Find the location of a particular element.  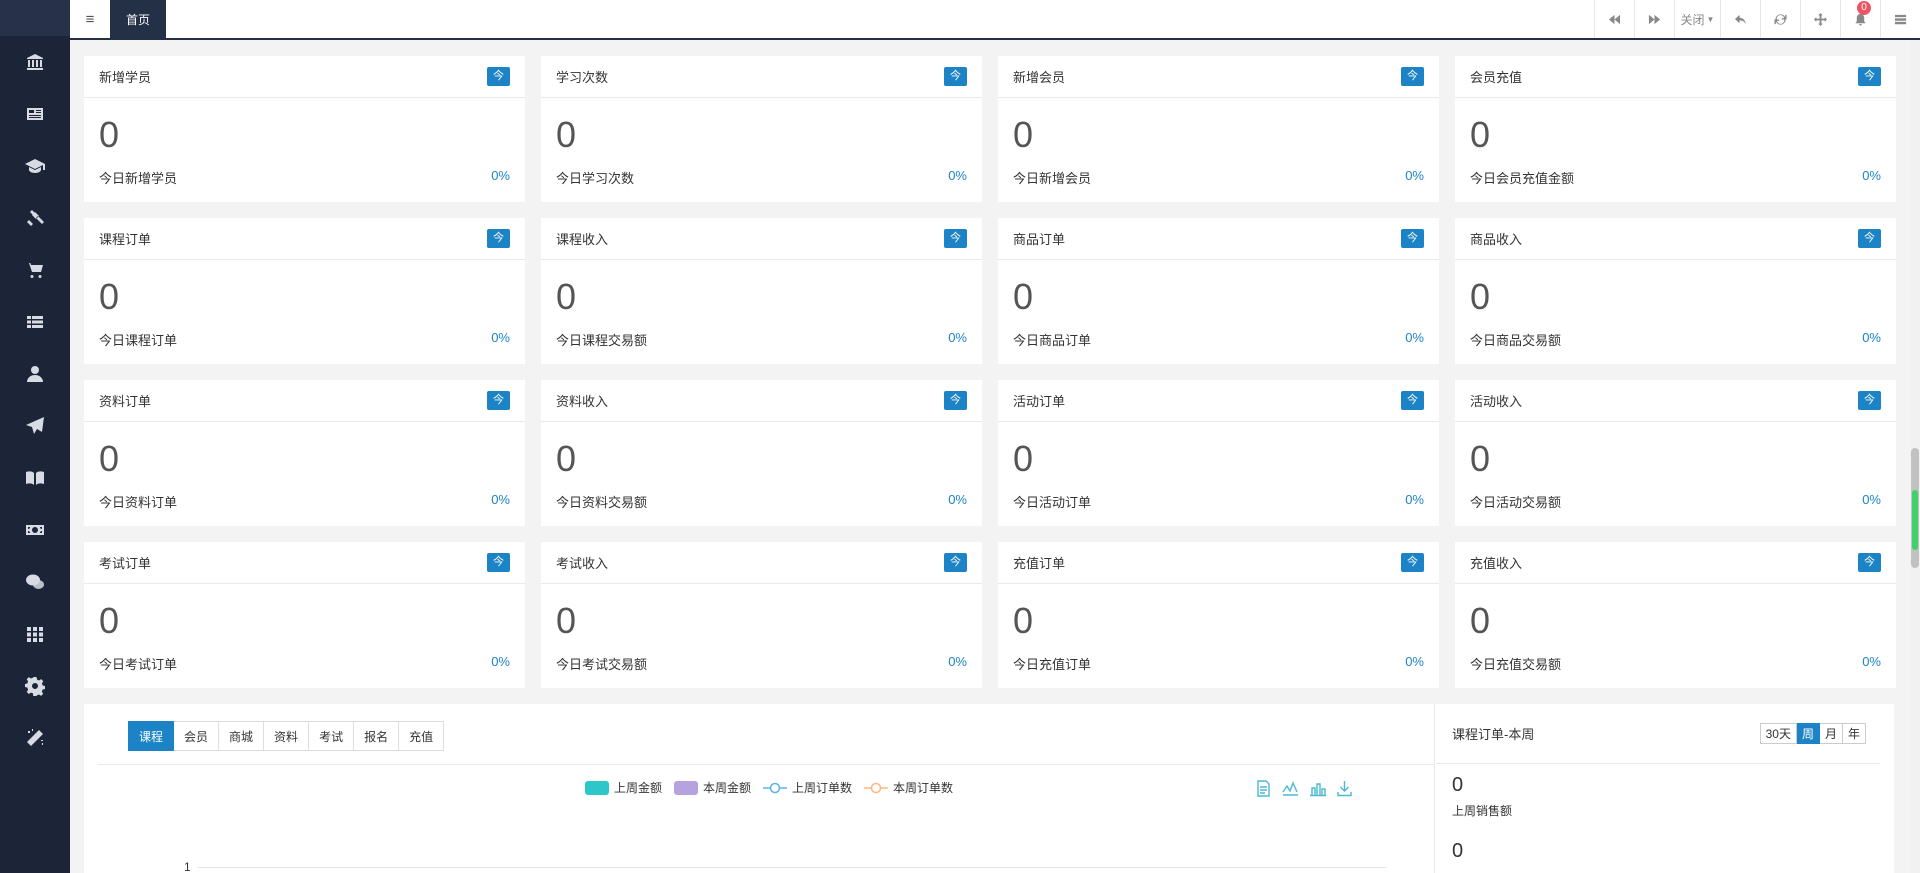

legend-item: 上周金额 is located at coordinates (623, 787).